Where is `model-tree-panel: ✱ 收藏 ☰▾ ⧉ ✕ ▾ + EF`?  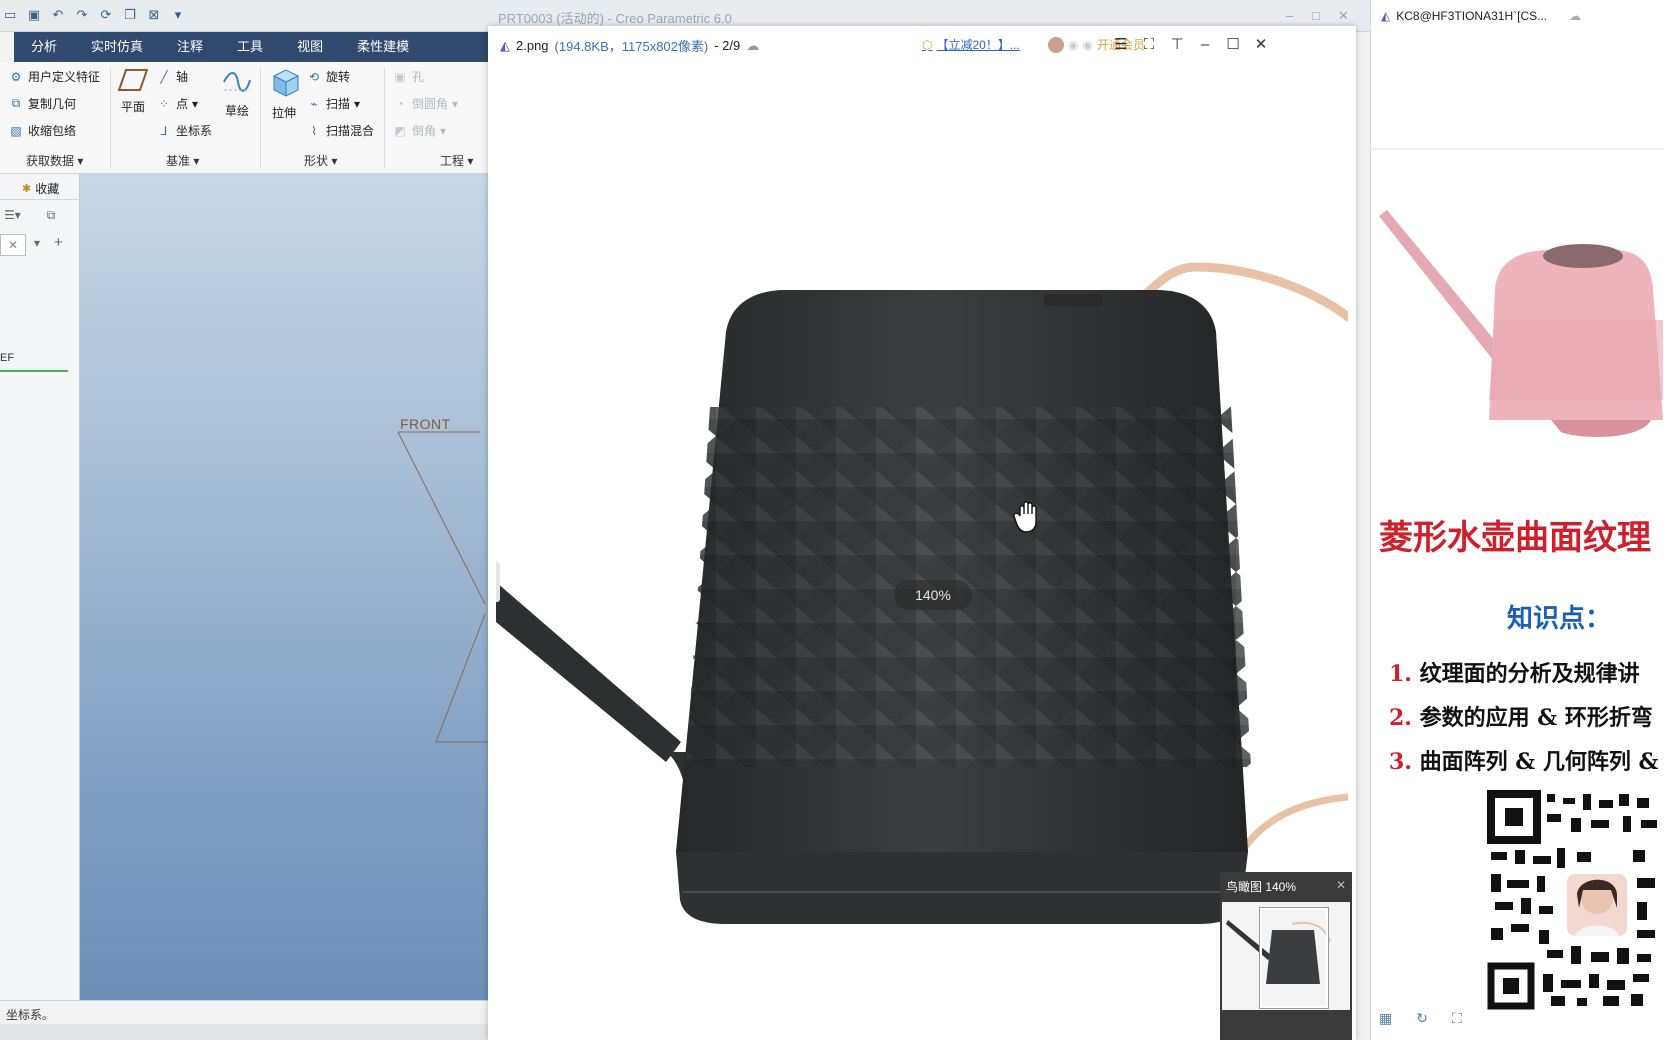 model-tree-panel: ✱ 收藏 ☰▾ ⧉ ✕ ▾ + EF is located at coordinates (40, 587).